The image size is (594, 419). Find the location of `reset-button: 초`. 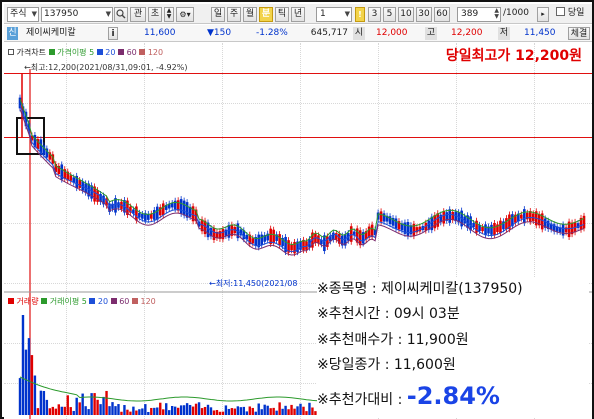

reset-button: 초 is located at coordinates (155, 14).